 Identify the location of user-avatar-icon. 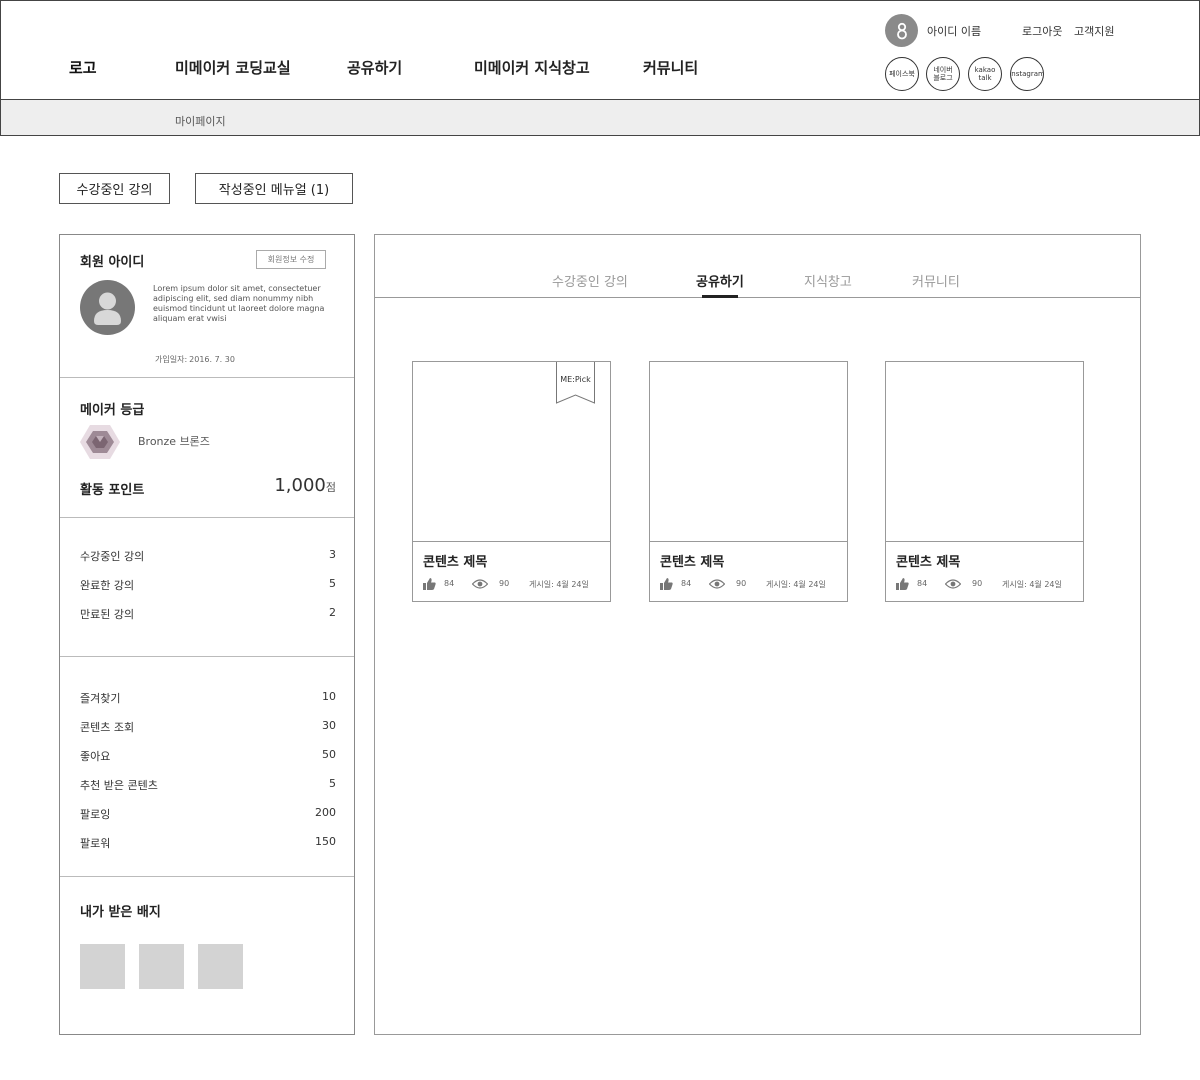
(901, 30).